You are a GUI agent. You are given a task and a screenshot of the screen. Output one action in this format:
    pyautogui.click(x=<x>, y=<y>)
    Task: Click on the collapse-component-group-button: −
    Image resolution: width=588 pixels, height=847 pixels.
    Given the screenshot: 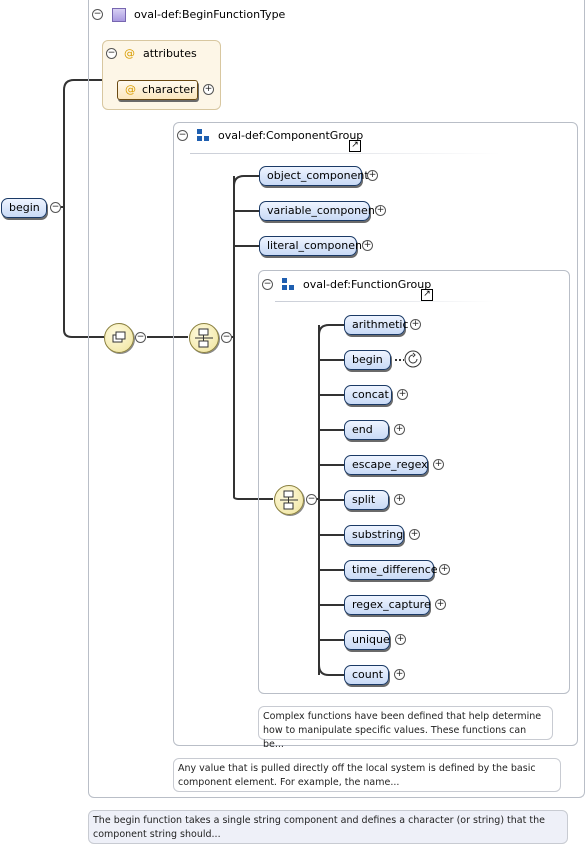 What is the action you would take?
    pyautogui.click(x=182, y=135)
    